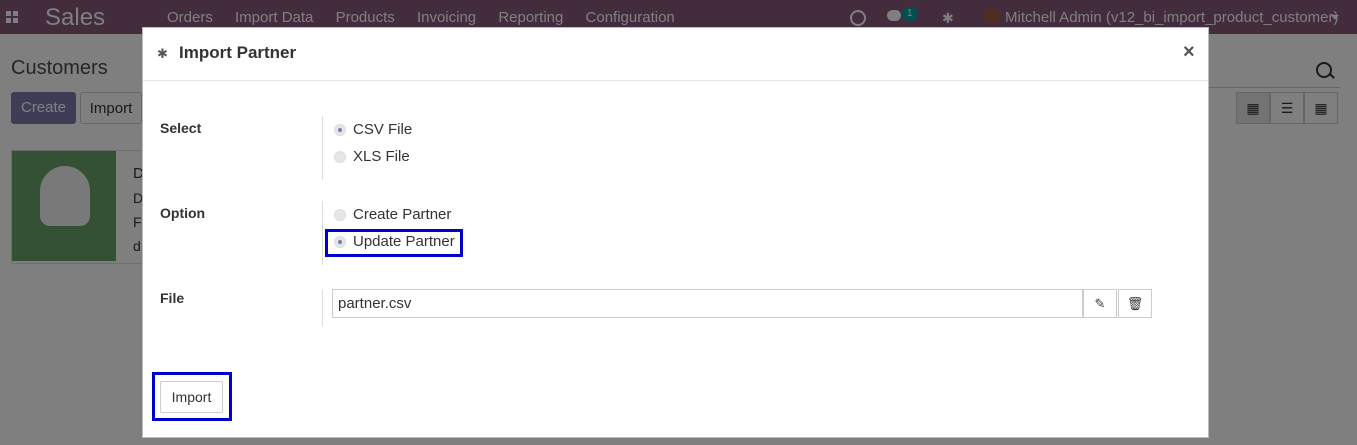 The image size is (1357, 445). What do you see at coordinates (394, 214) in the screenshot?
I see `radio-create-partner: Create Partner` at bounding box center [394, 214].